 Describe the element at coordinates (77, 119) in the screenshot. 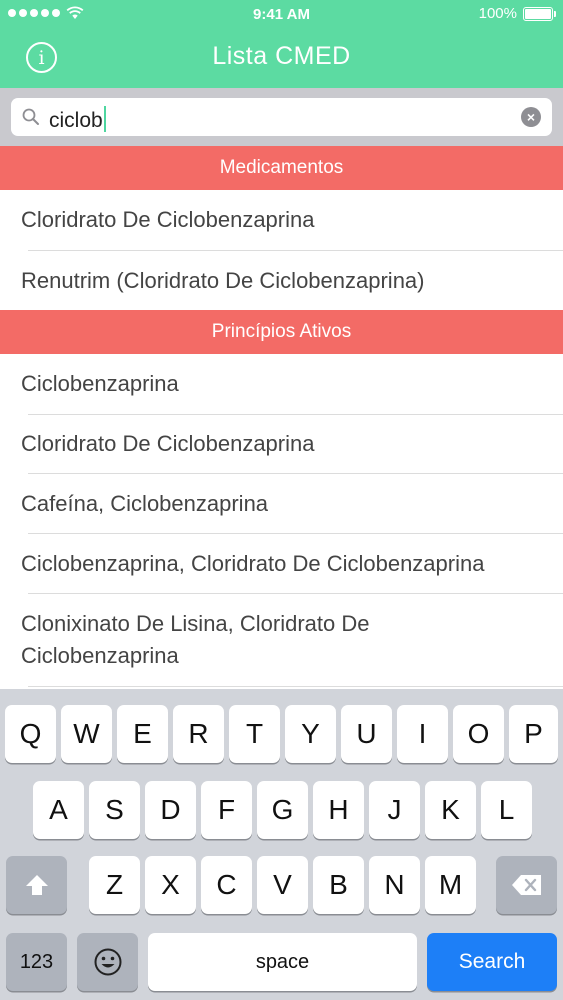

I see `search-query: ciclob` at that location.